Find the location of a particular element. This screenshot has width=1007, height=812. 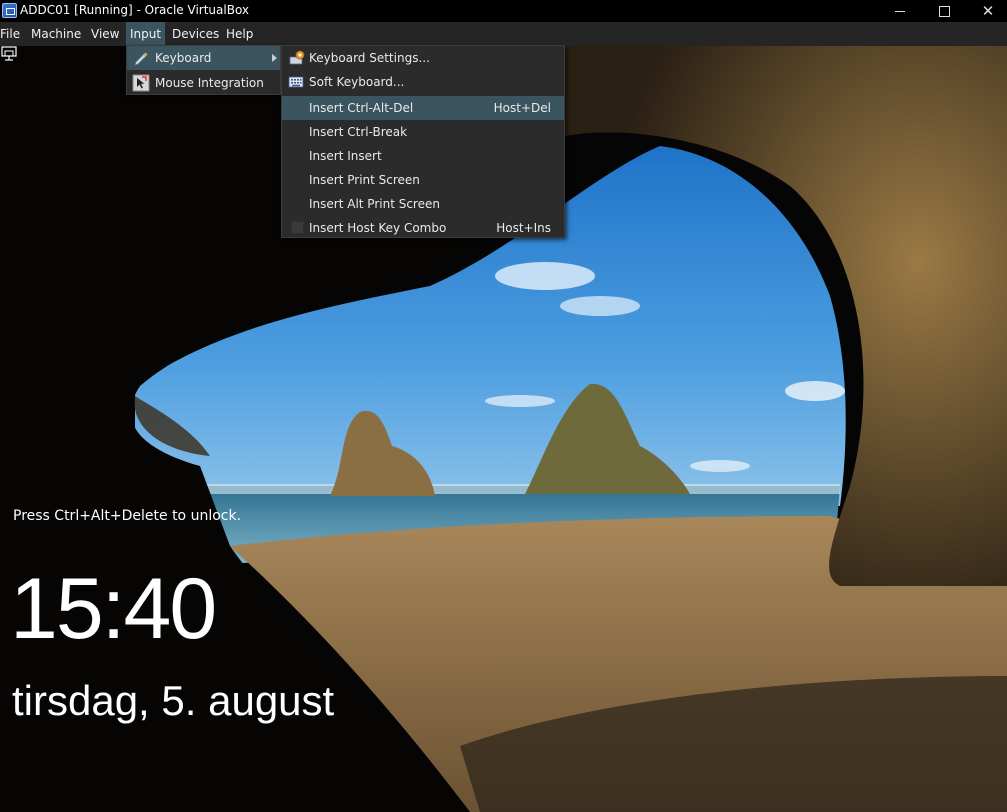

close-button: ✕ is located at coordinates (987, 11).